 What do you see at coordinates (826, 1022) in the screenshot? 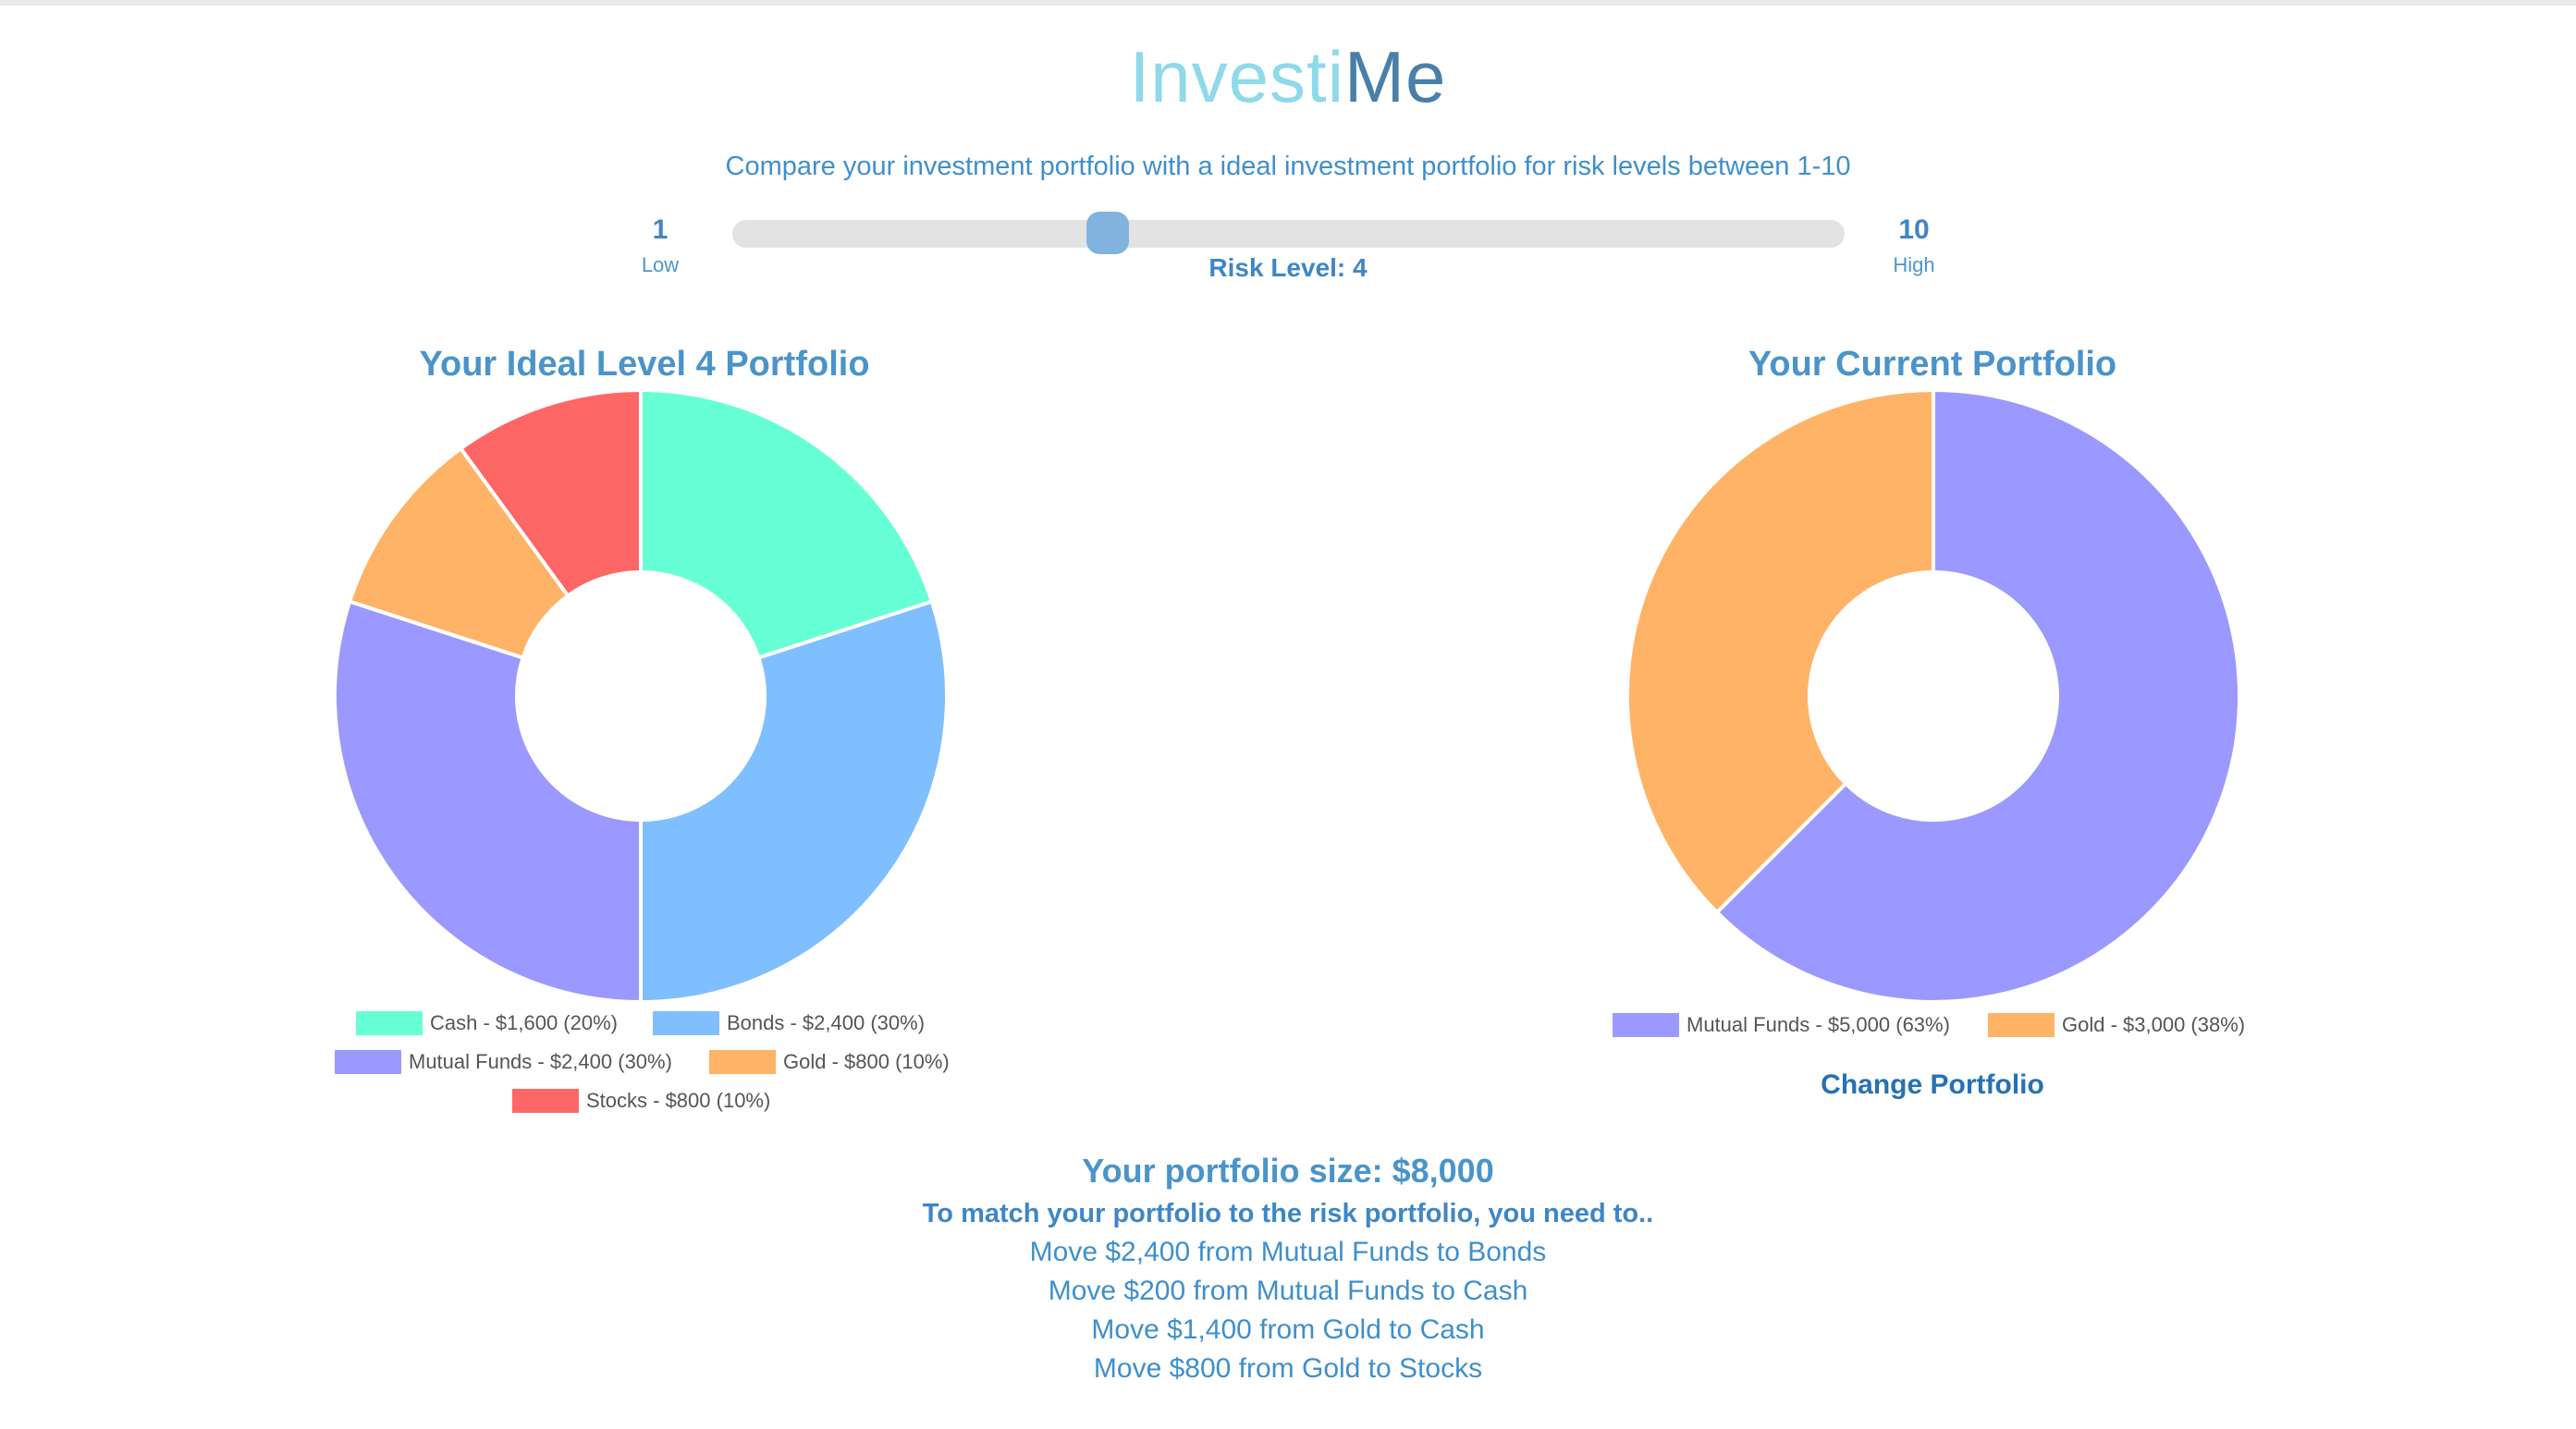
I see `legend-label-bonds: Bonds - $2,400 (30%)` at bounding box center [826, 1022].